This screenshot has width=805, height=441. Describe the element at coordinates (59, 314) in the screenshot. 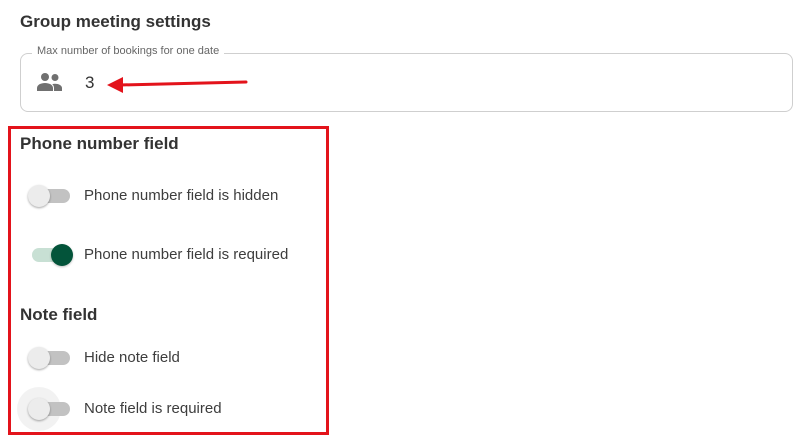

I see `note-section-title: Note field` at that location.